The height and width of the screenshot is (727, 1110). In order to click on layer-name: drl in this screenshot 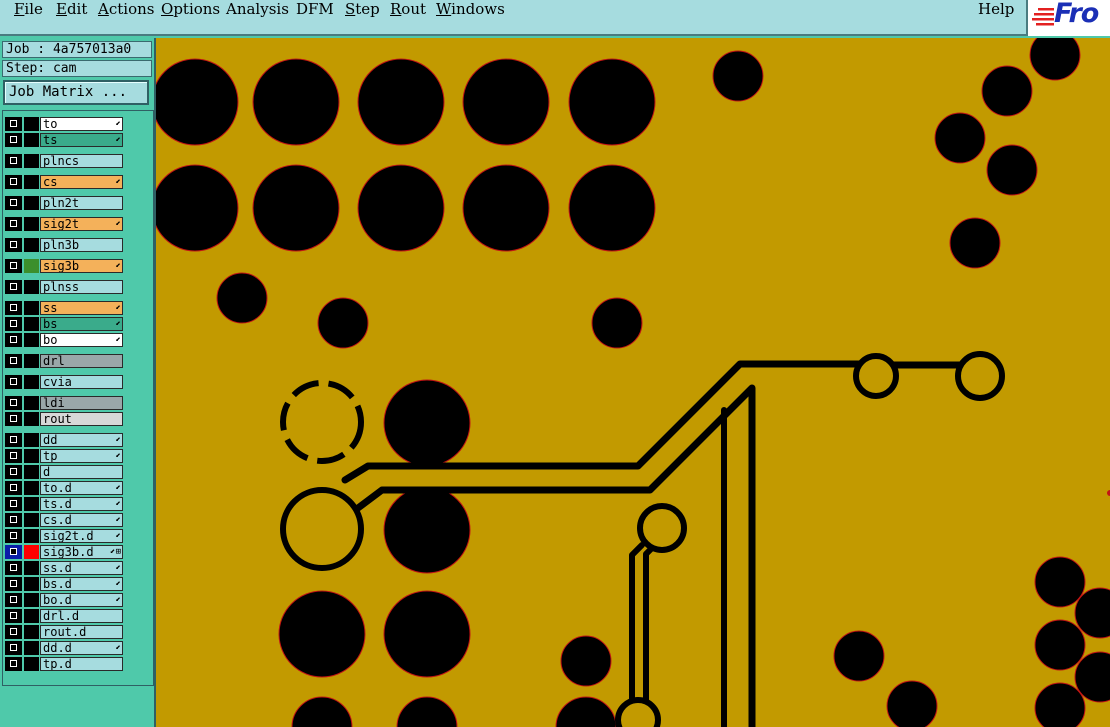, I will do `click(81, 361)`.